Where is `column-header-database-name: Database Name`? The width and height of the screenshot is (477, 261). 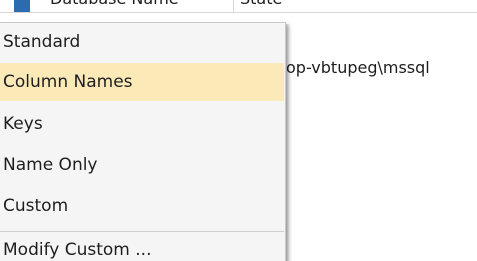
column-header-database-name: Database Name is located at coordinates (139, 6).